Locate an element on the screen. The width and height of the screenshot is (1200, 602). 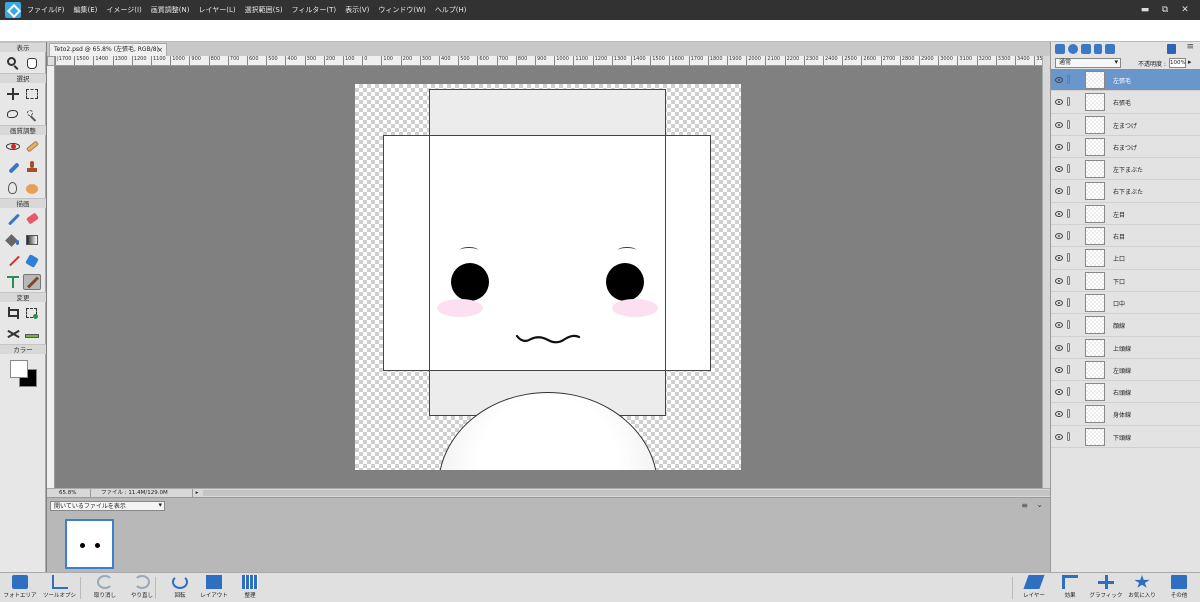
blur-tool-icon is located at coordinates (13, 188).